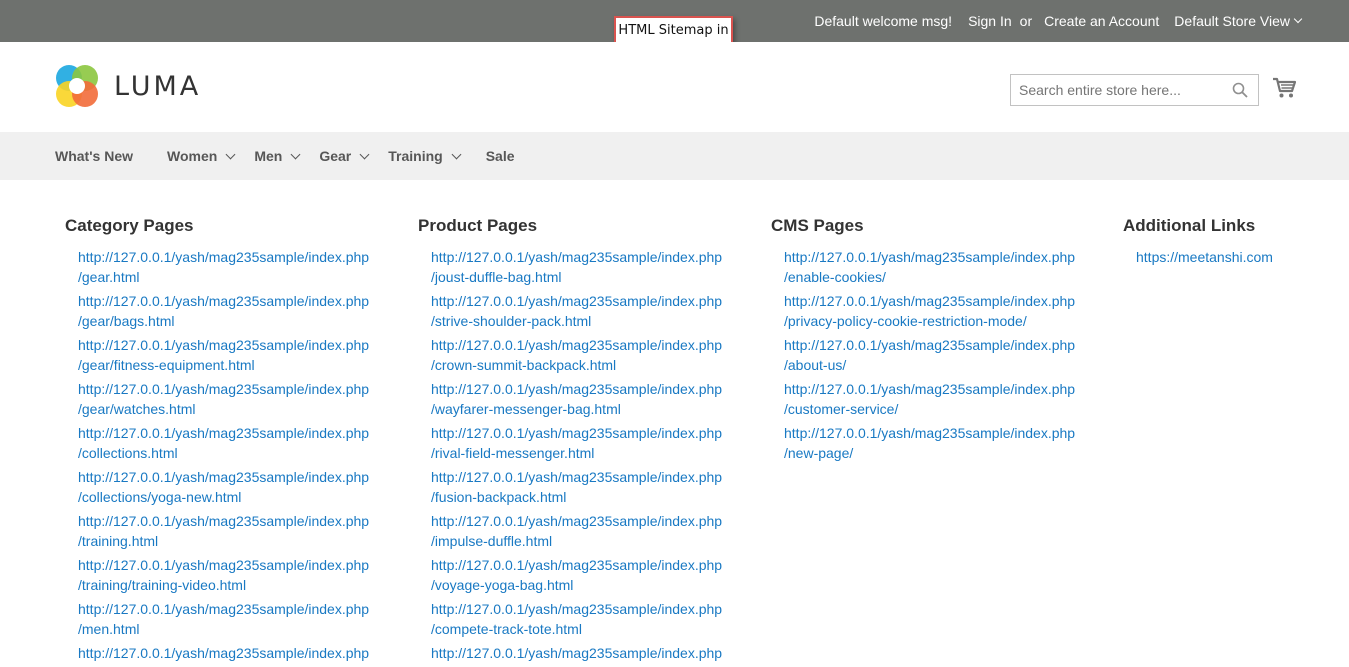 The width and height of the screenshot is (1349, 667). I want to click on or-separator: or, so click(1026, 21).